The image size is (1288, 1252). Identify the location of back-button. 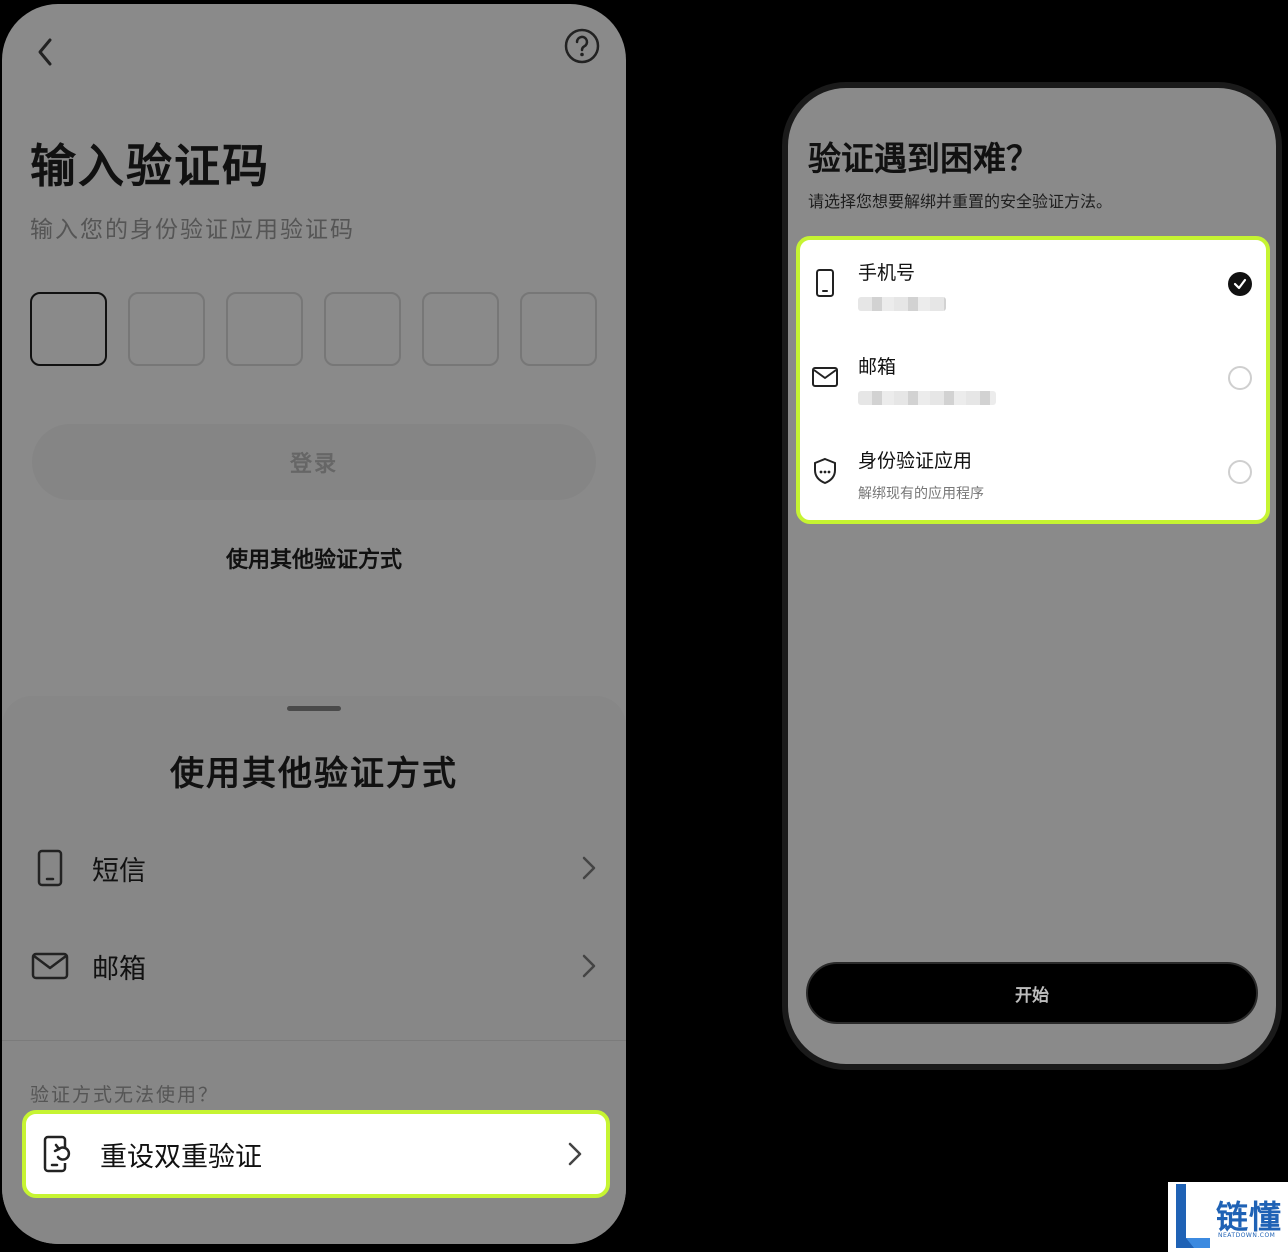
(46, 52).